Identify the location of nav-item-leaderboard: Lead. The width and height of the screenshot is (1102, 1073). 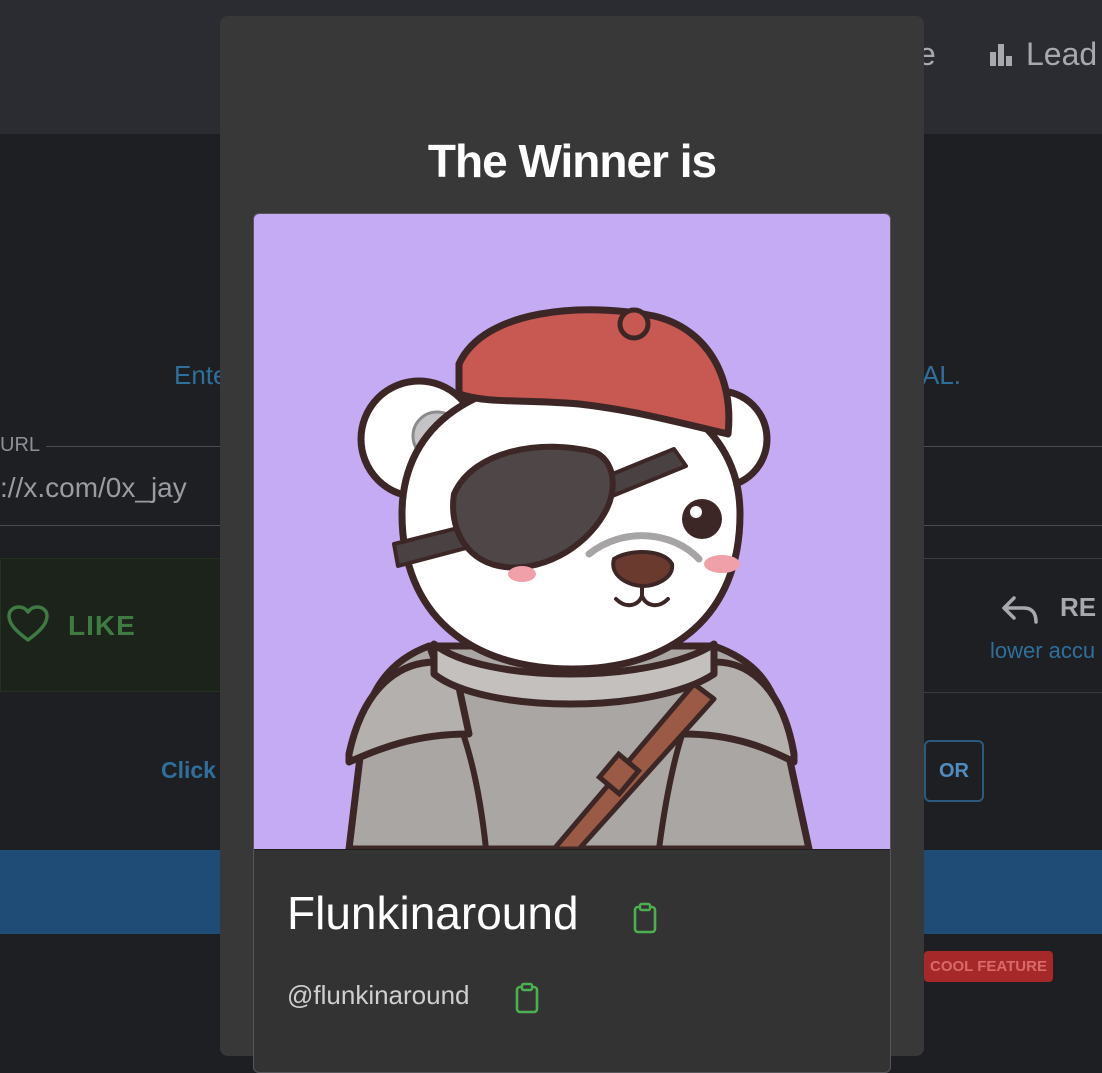
(1043, 54).